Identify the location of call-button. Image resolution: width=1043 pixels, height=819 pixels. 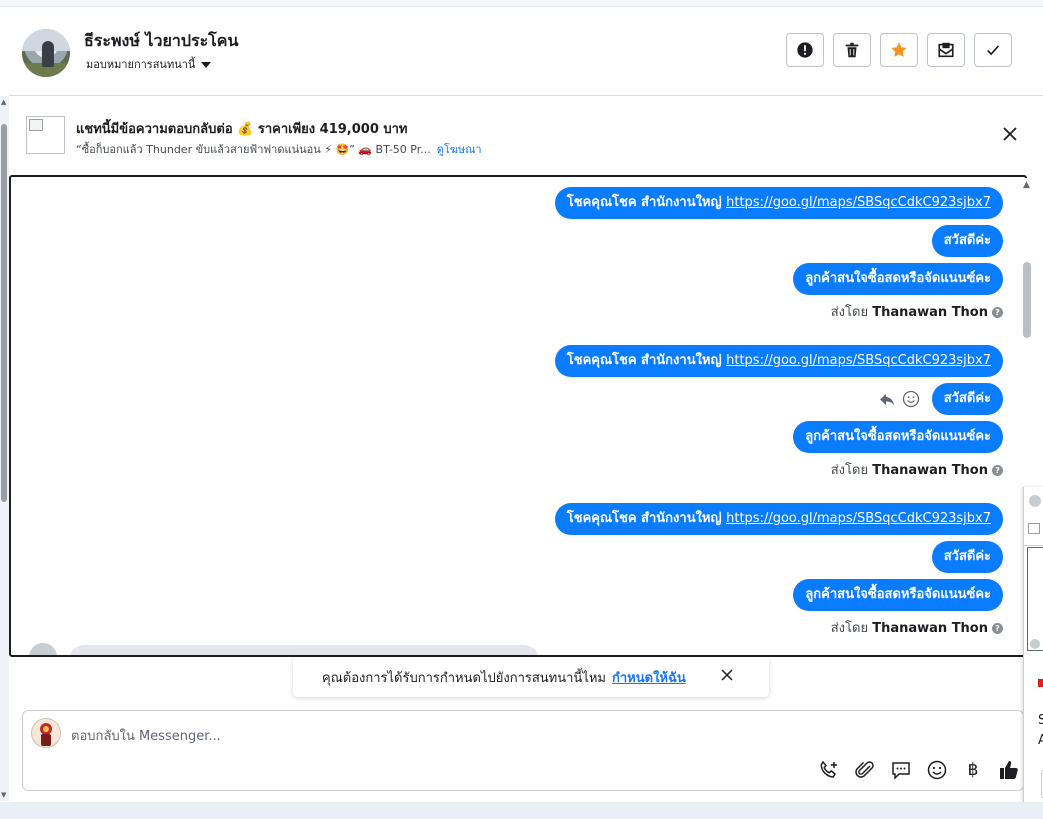
(829, 770).